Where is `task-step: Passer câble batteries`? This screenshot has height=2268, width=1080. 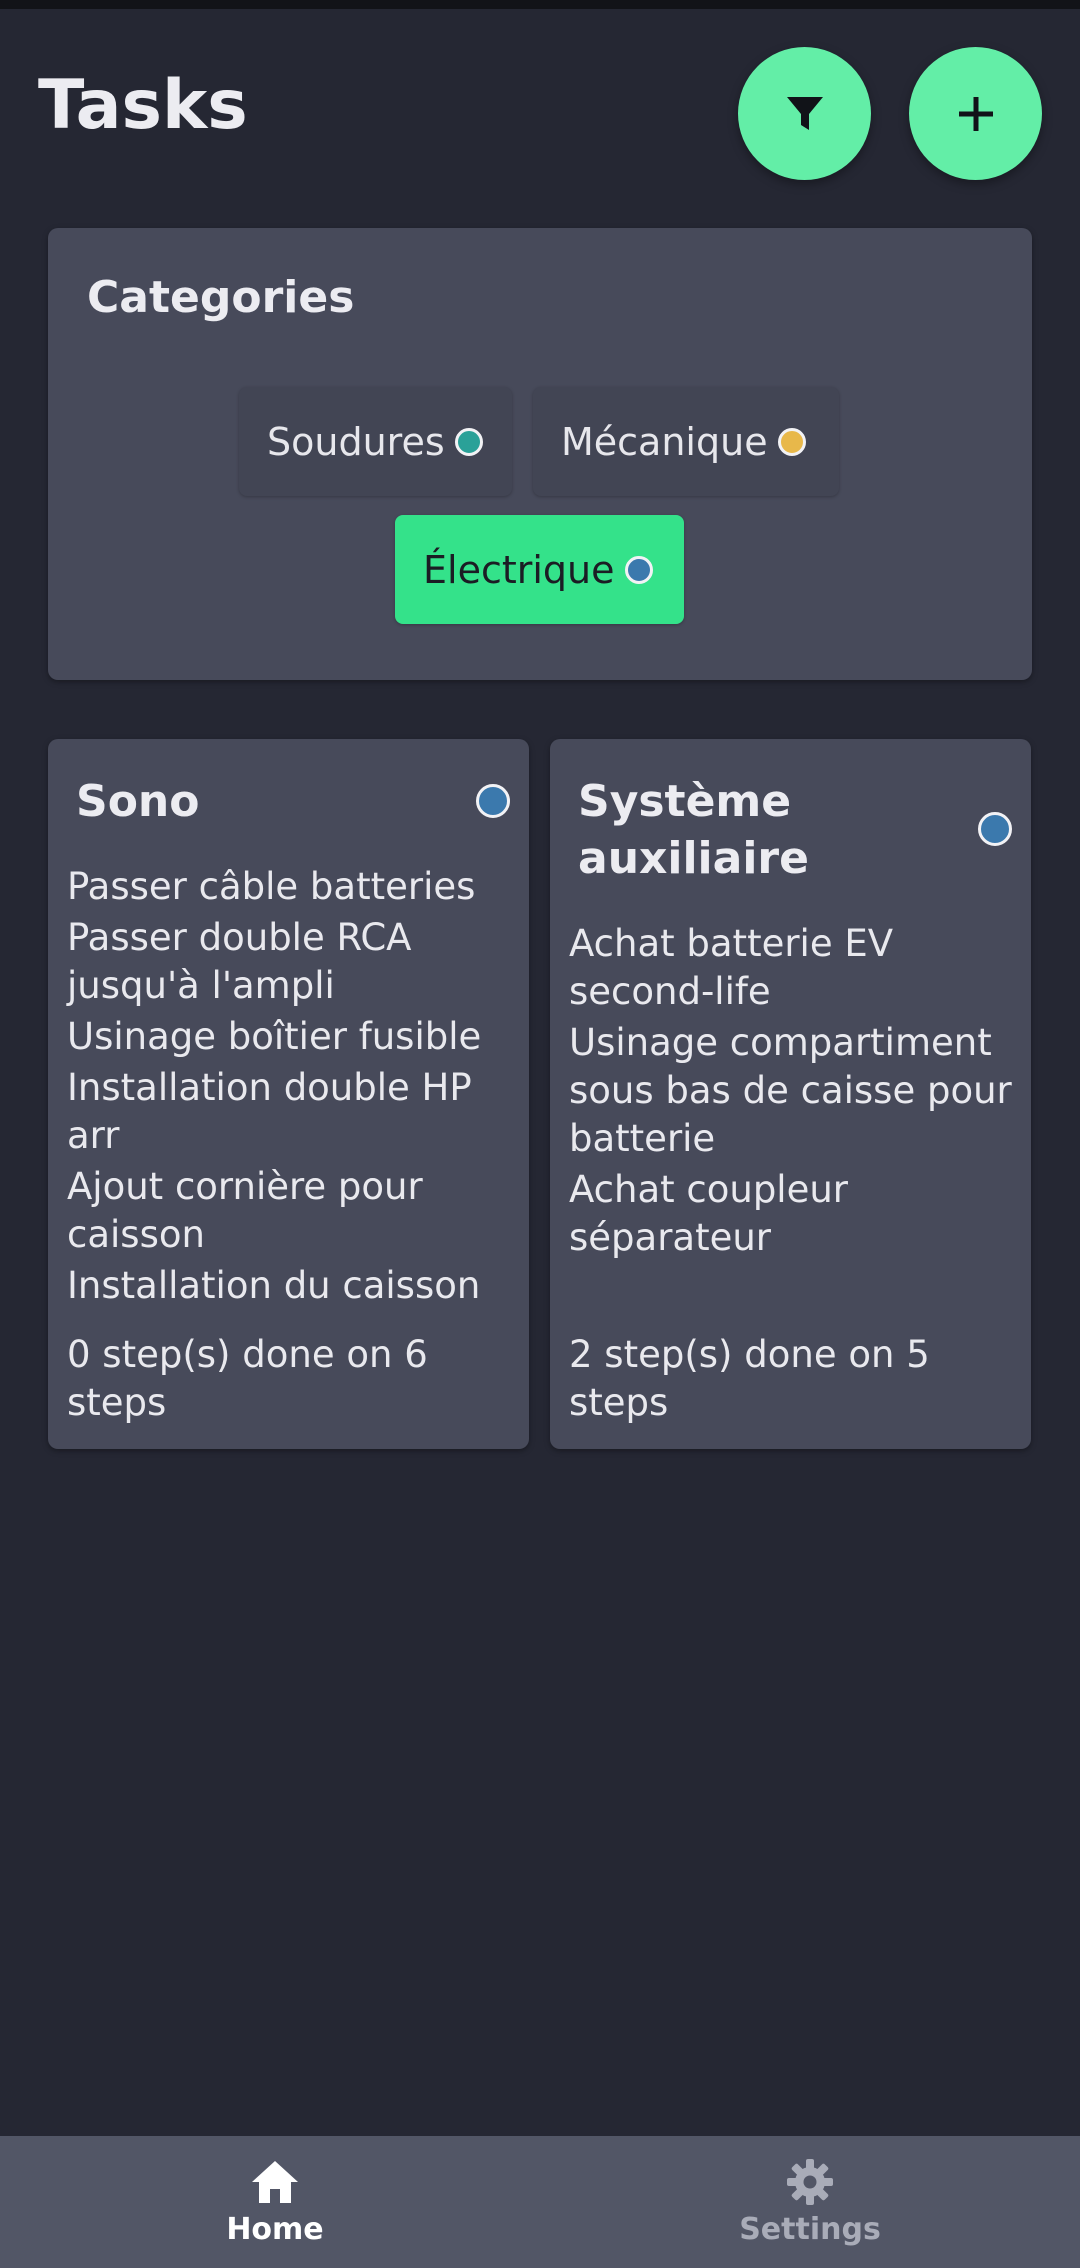
task-step: Passer câble batteries is located at coordinates (271, 886).